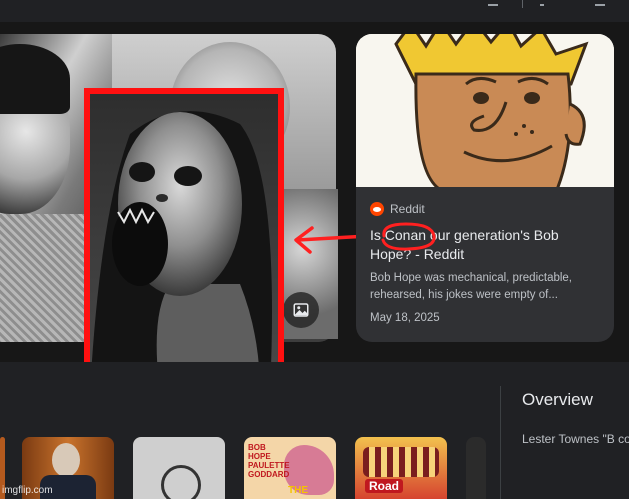 Image resolution: width=629 pixels, height=499 pixels. I want to click on image-icon, so click(301, 310).